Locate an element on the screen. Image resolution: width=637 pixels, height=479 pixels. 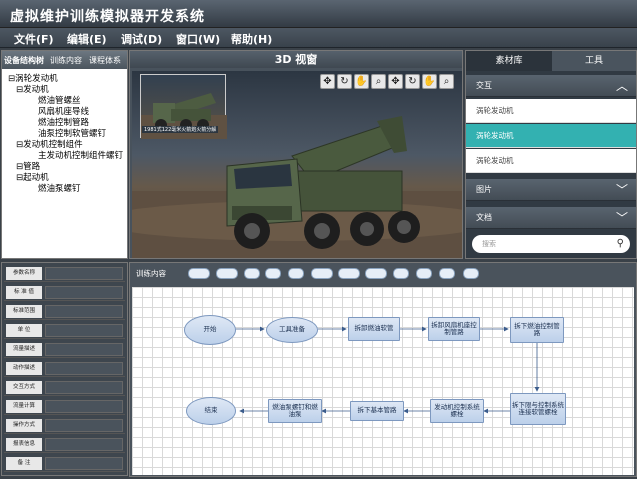
section-interaction-label: 交互 is located at coordinates (484, 85).